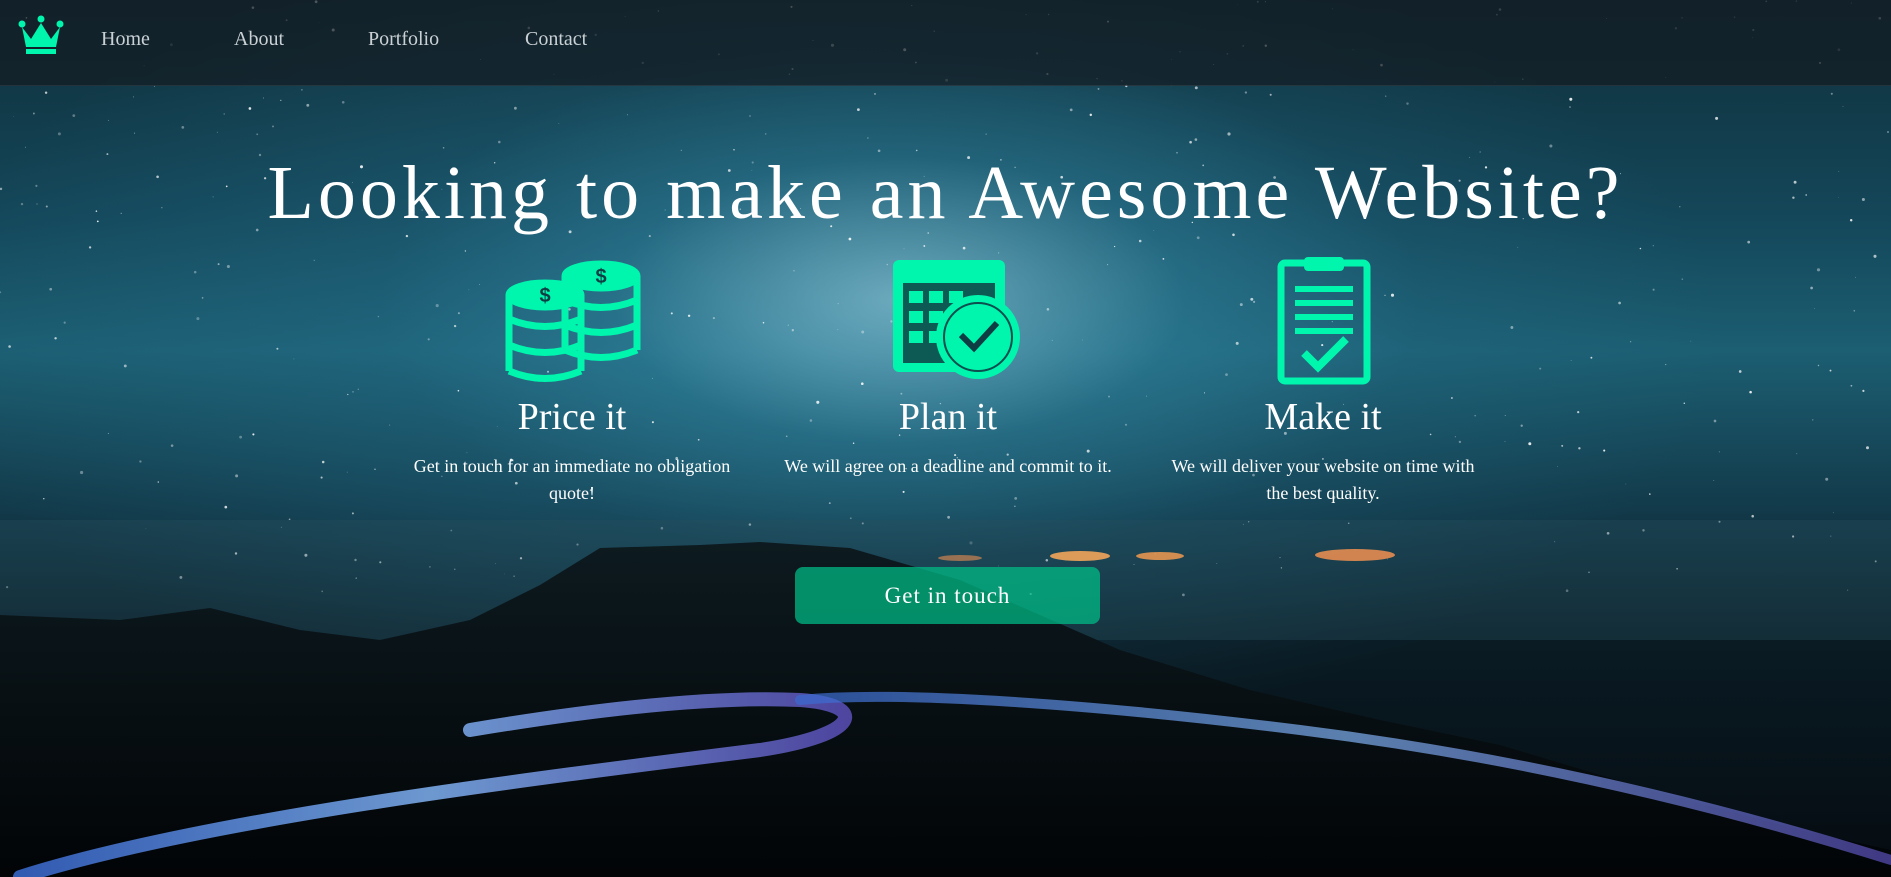 The height and width of the screenshot is (877, 1891). I want to click on get-in-touch-button: Get in touch, so click(947, 595).